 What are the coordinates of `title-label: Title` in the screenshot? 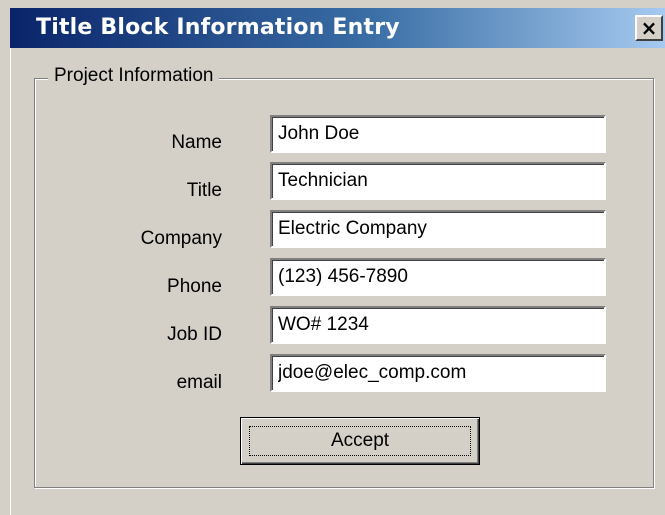 It's located at (204, 190).